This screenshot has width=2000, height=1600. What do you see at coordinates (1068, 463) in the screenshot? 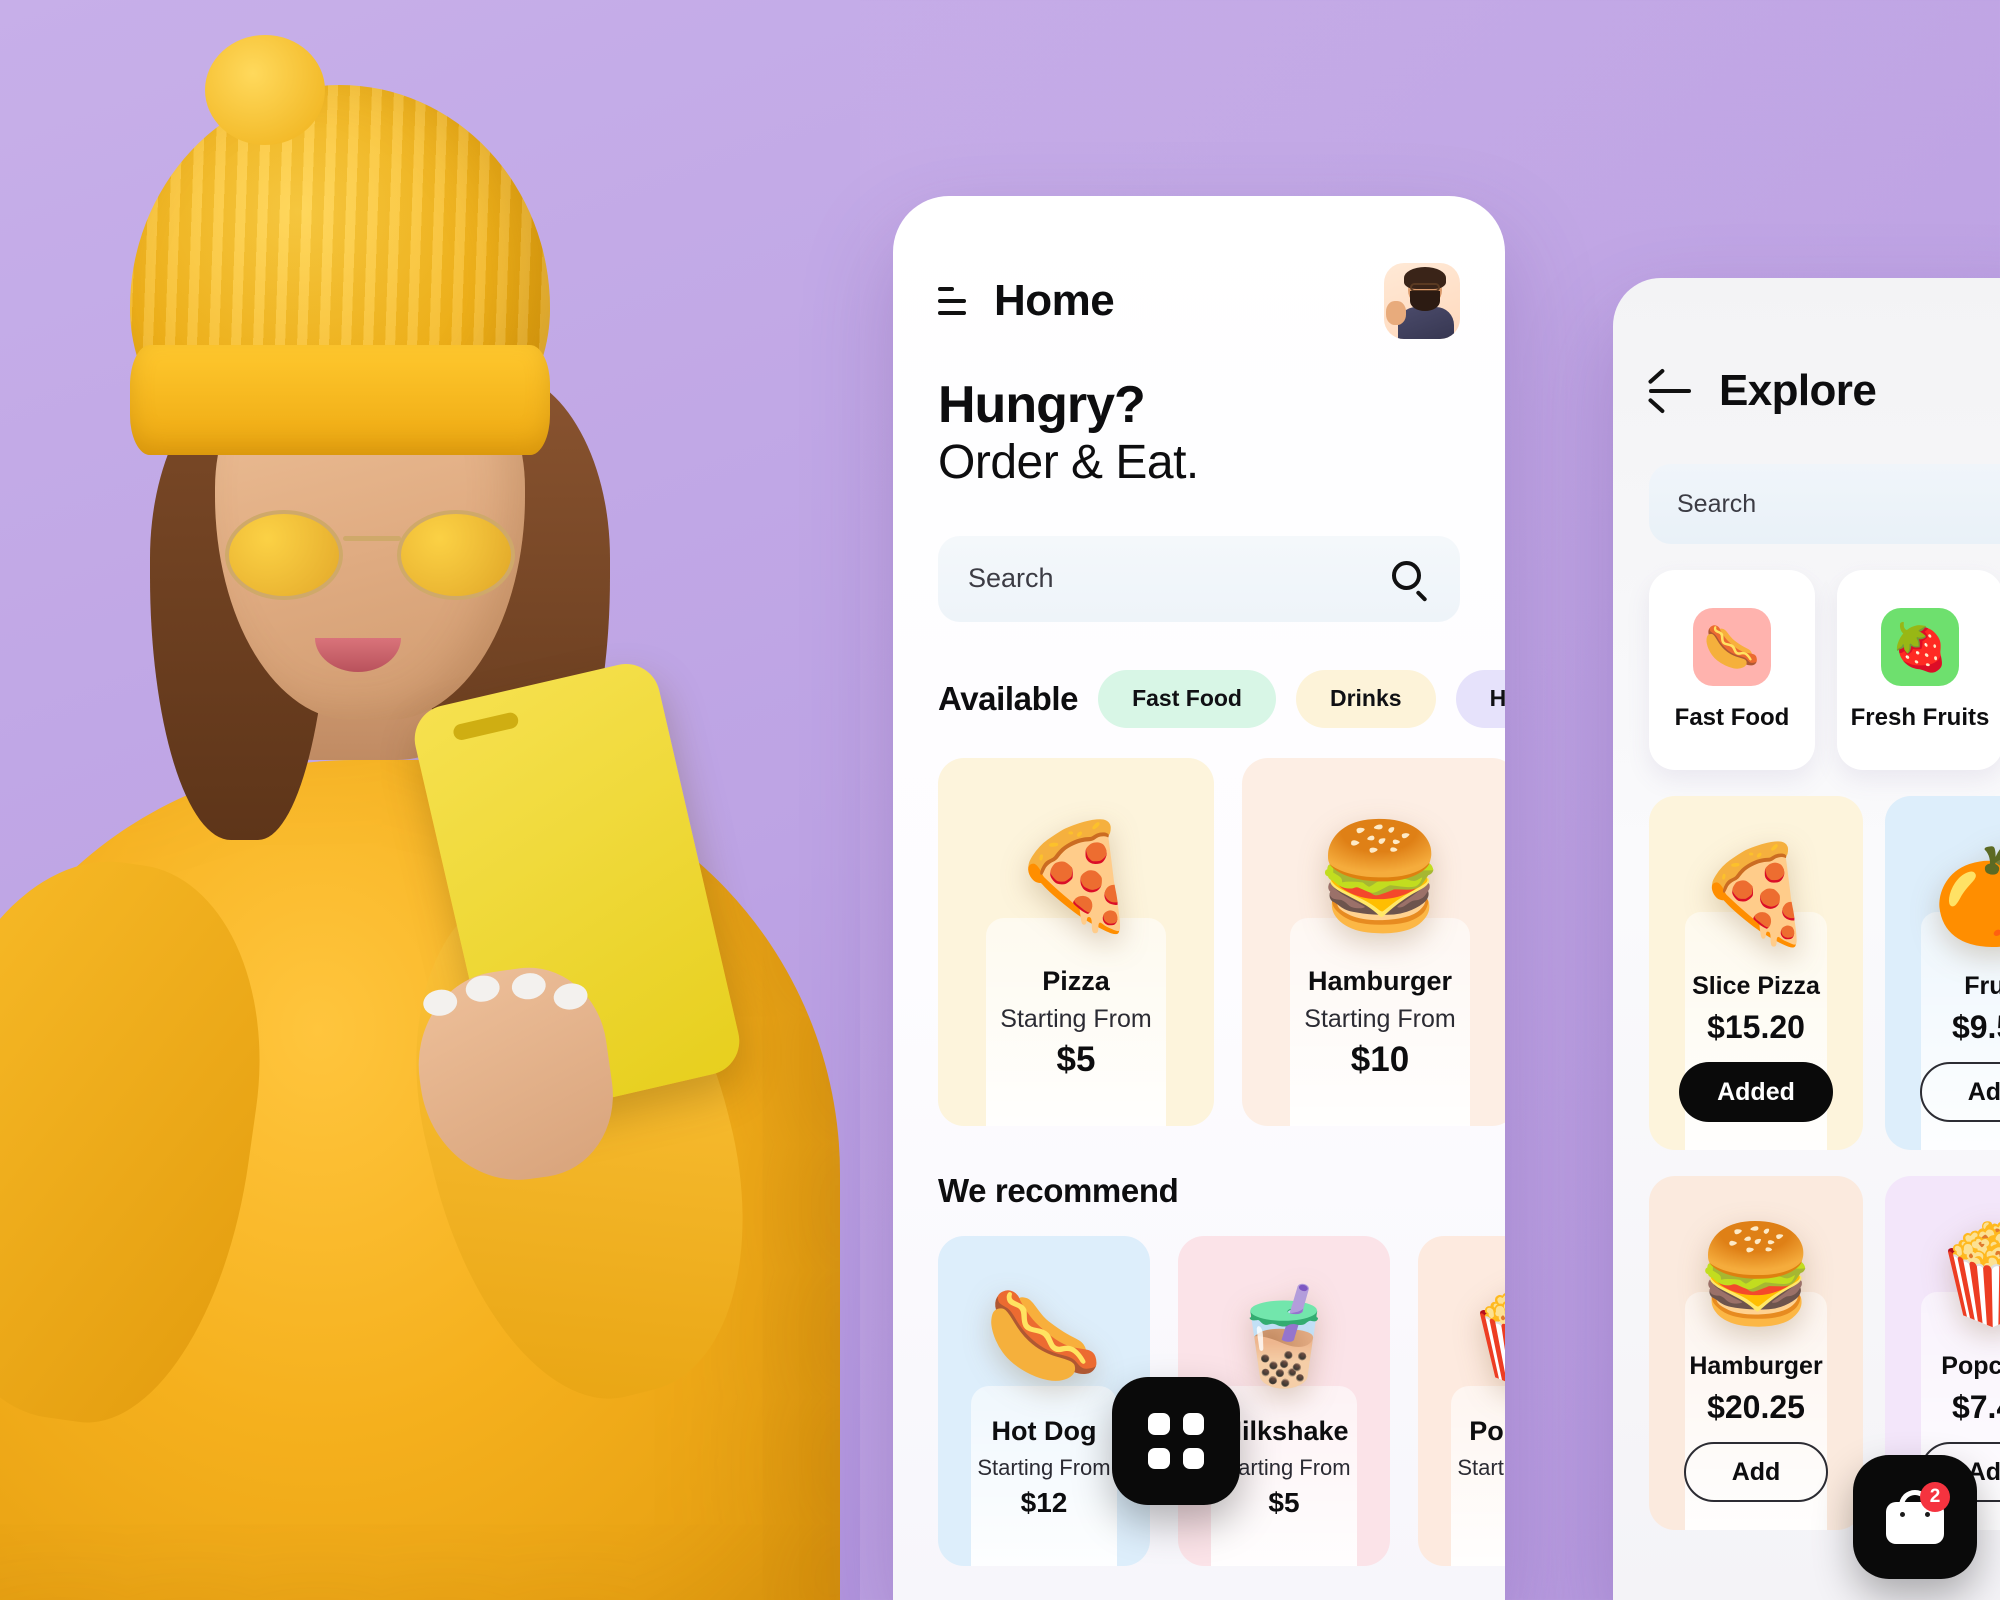
I see `hero-line-2: Order & Eat.` at bounding box center [1068, 463].